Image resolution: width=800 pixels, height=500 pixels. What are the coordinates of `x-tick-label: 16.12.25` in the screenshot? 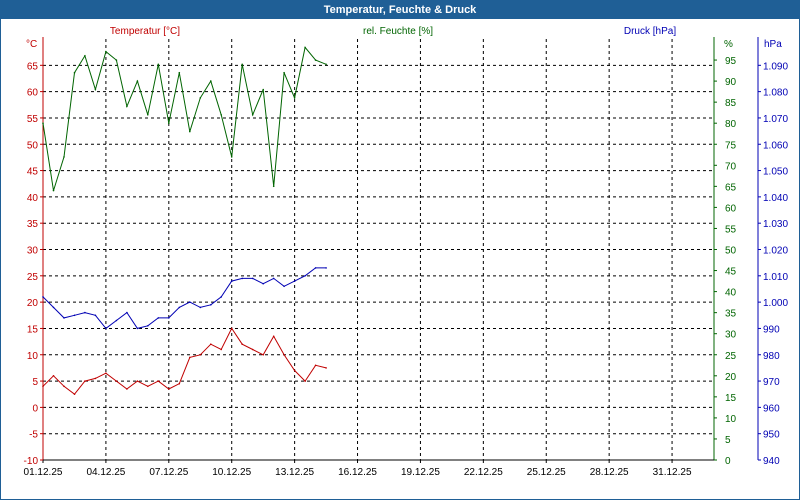 It's located at (357, 472).